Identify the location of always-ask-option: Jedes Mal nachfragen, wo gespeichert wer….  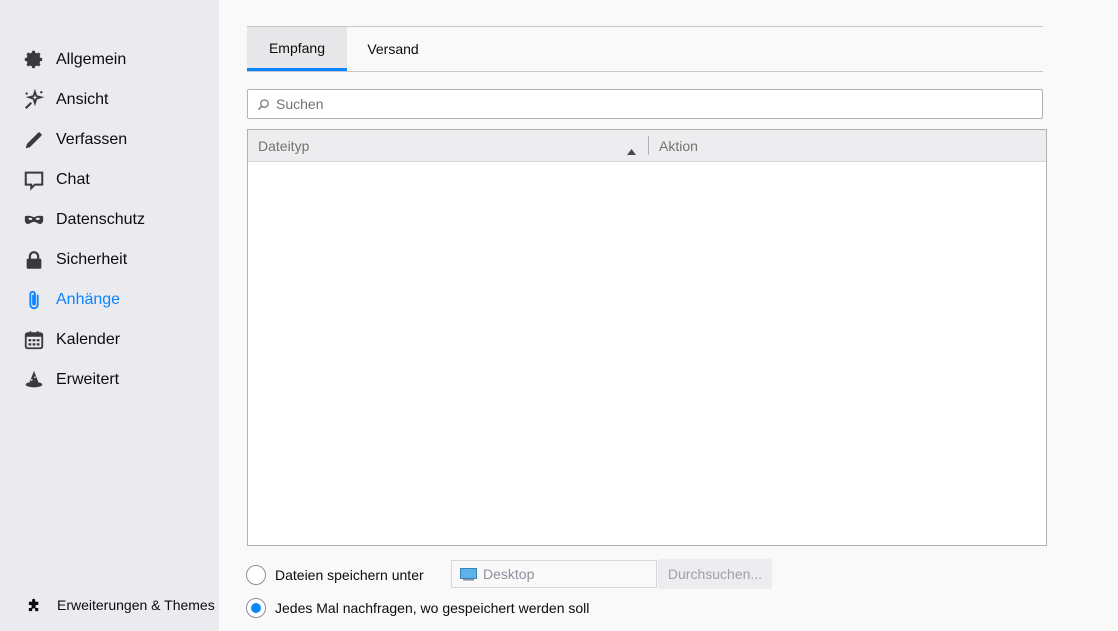
(417, 608).